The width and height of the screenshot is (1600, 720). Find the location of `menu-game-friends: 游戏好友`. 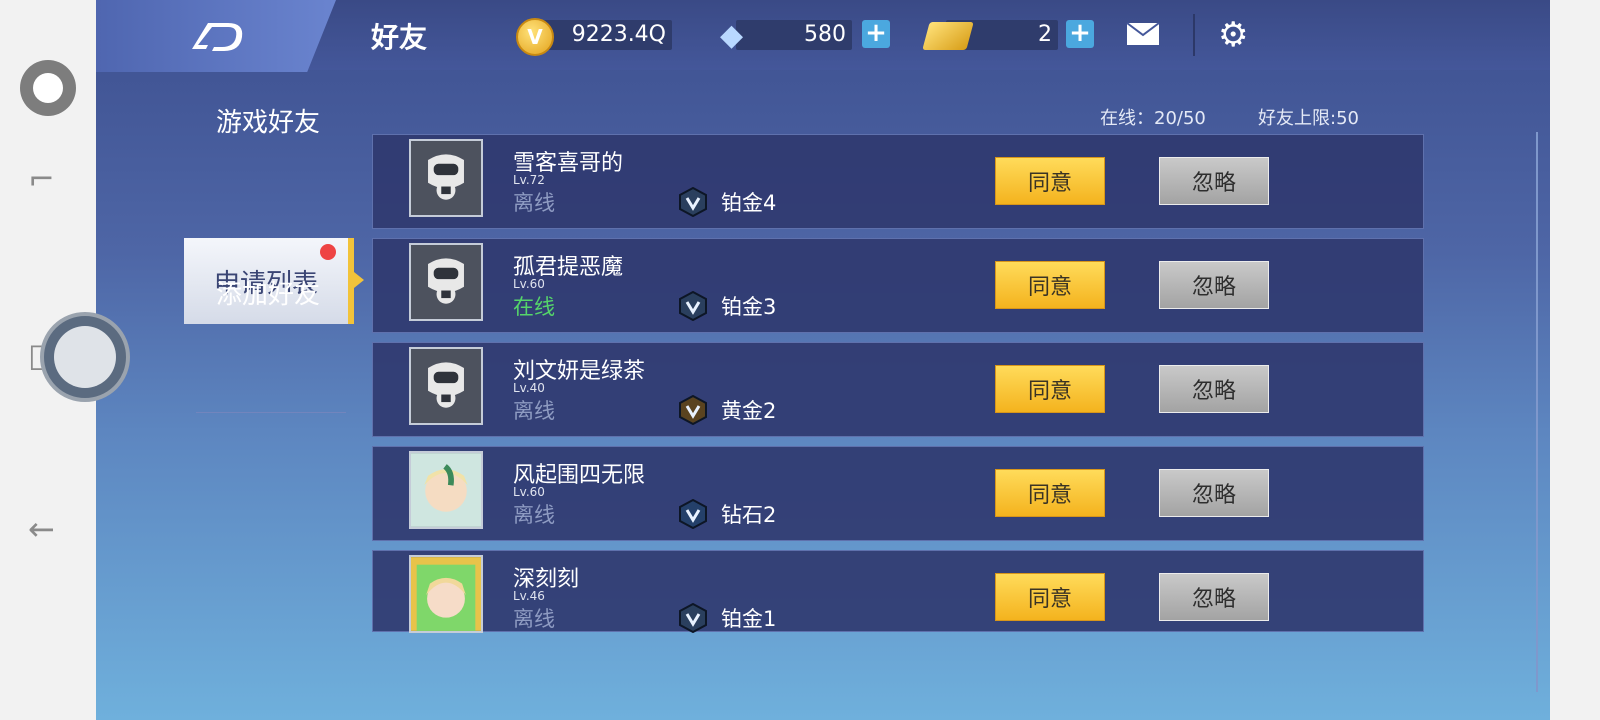

menu-game-friends: 游戏好友 is located at coordinates (268, 120).